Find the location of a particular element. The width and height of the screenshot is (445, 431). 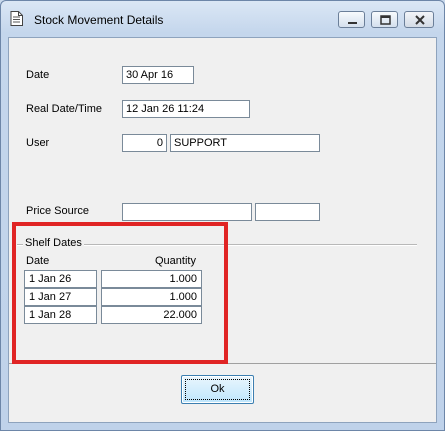

close-icon is located at coordinates (420, 20).